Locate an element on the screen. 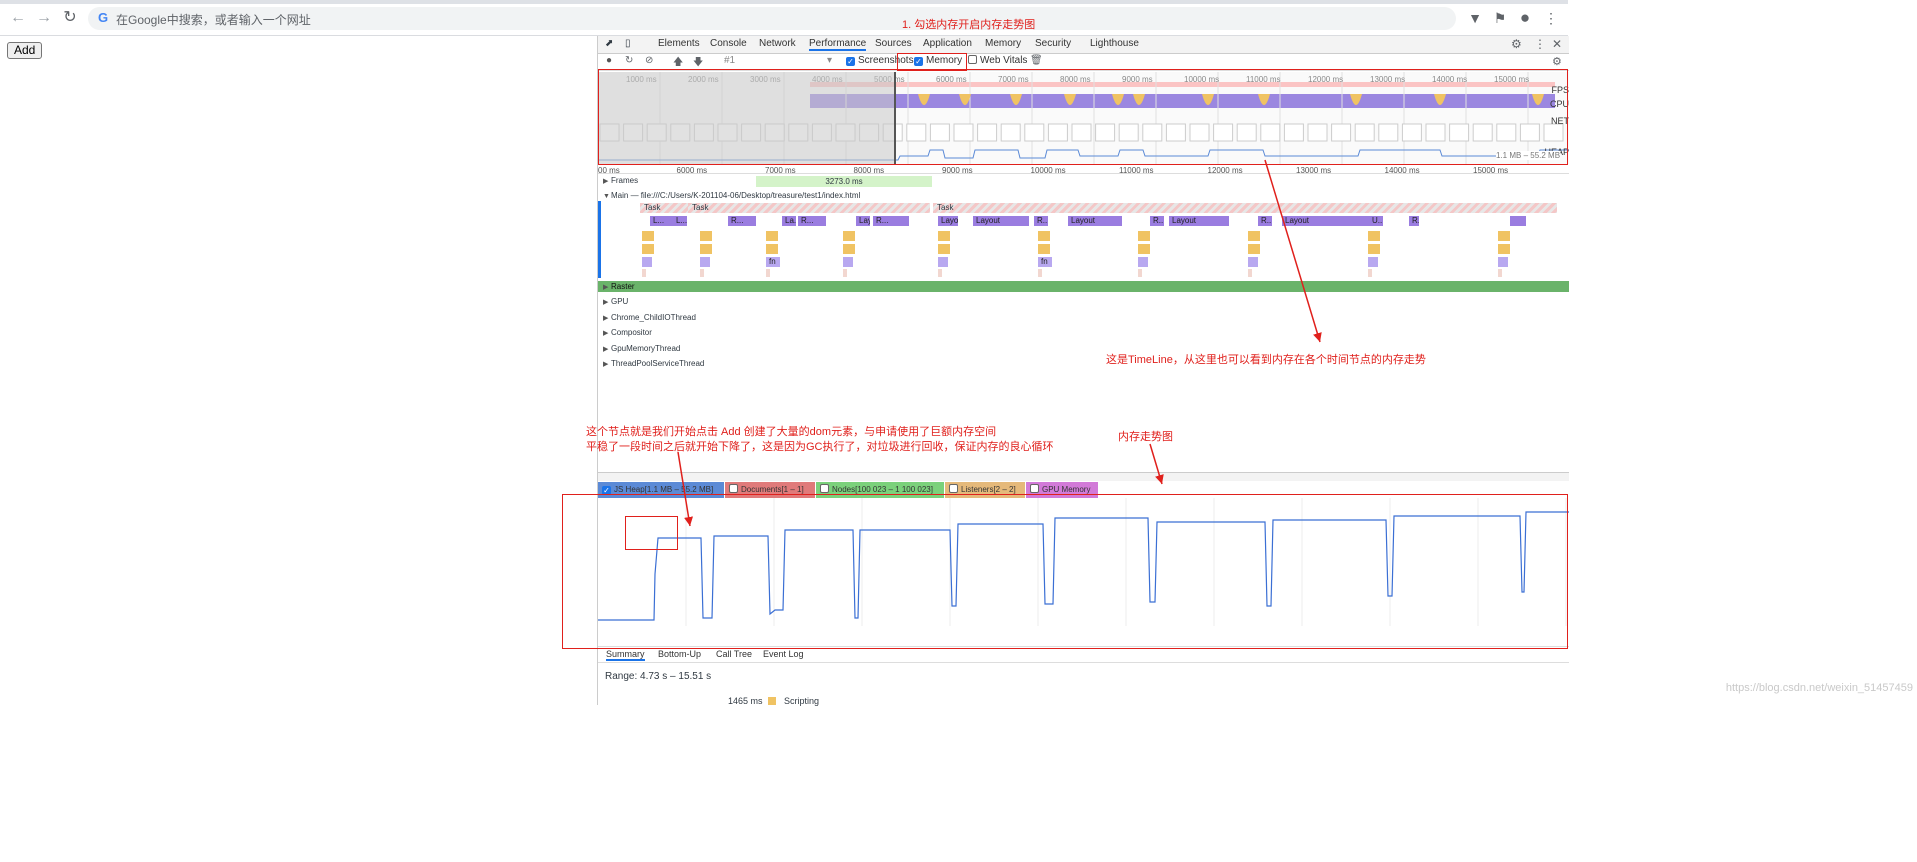 Image resolution: width=1917 pixels, height=862 pixels. profile-select: #1 ▾ is located at coordinates (778, 60).